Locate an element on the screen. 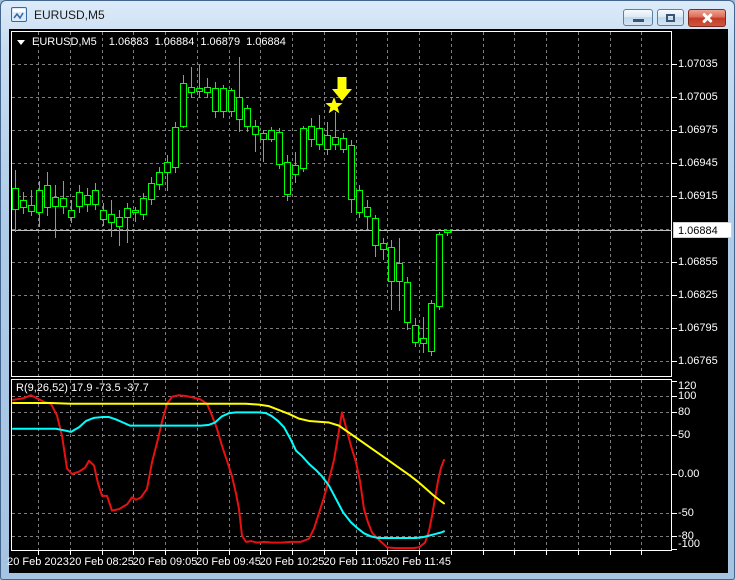  indicator-axis-label: 50 is located at coordinates (684, 435).